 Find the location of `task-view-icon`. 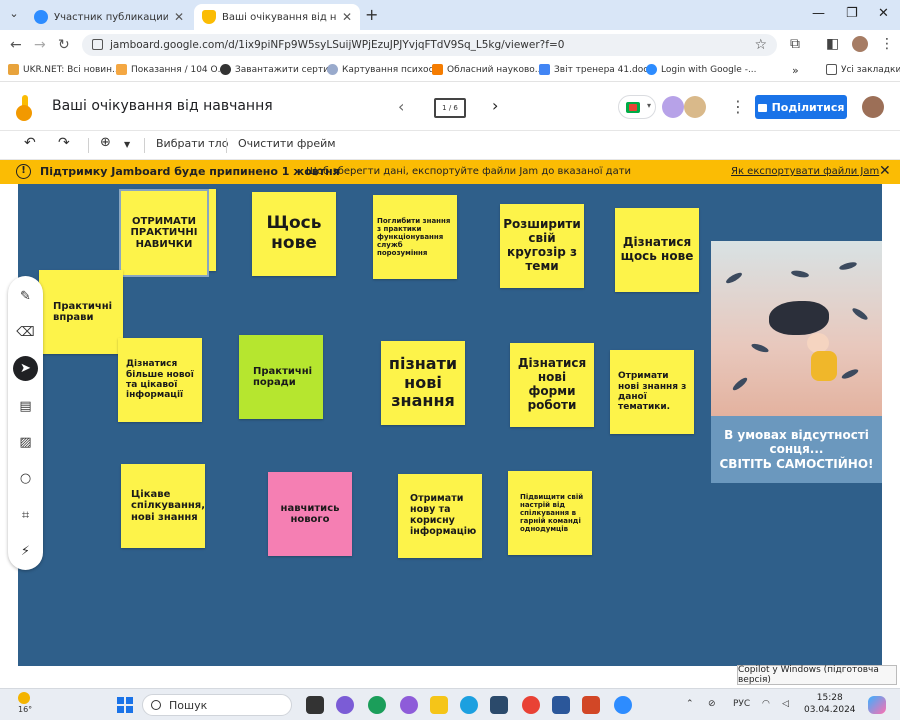

task-view-icon is located at coordinates (315, 705).